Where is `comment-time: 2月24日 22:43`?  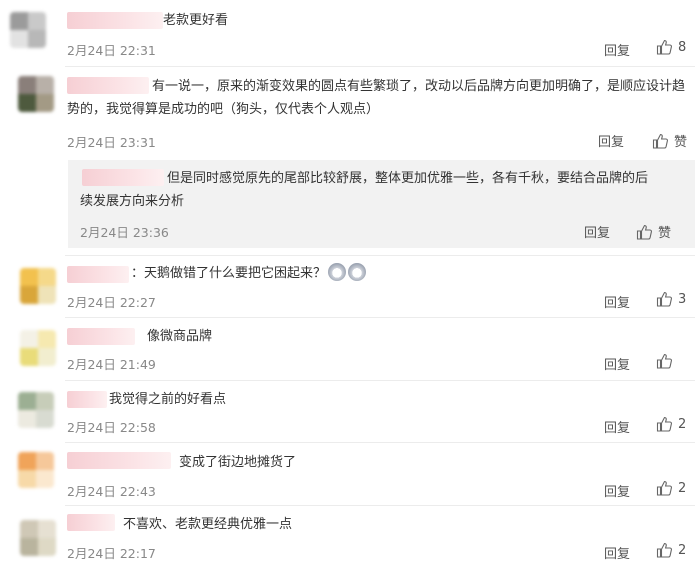
comment-time: 2月24日 22:43 is located at coordinates (111, 491).